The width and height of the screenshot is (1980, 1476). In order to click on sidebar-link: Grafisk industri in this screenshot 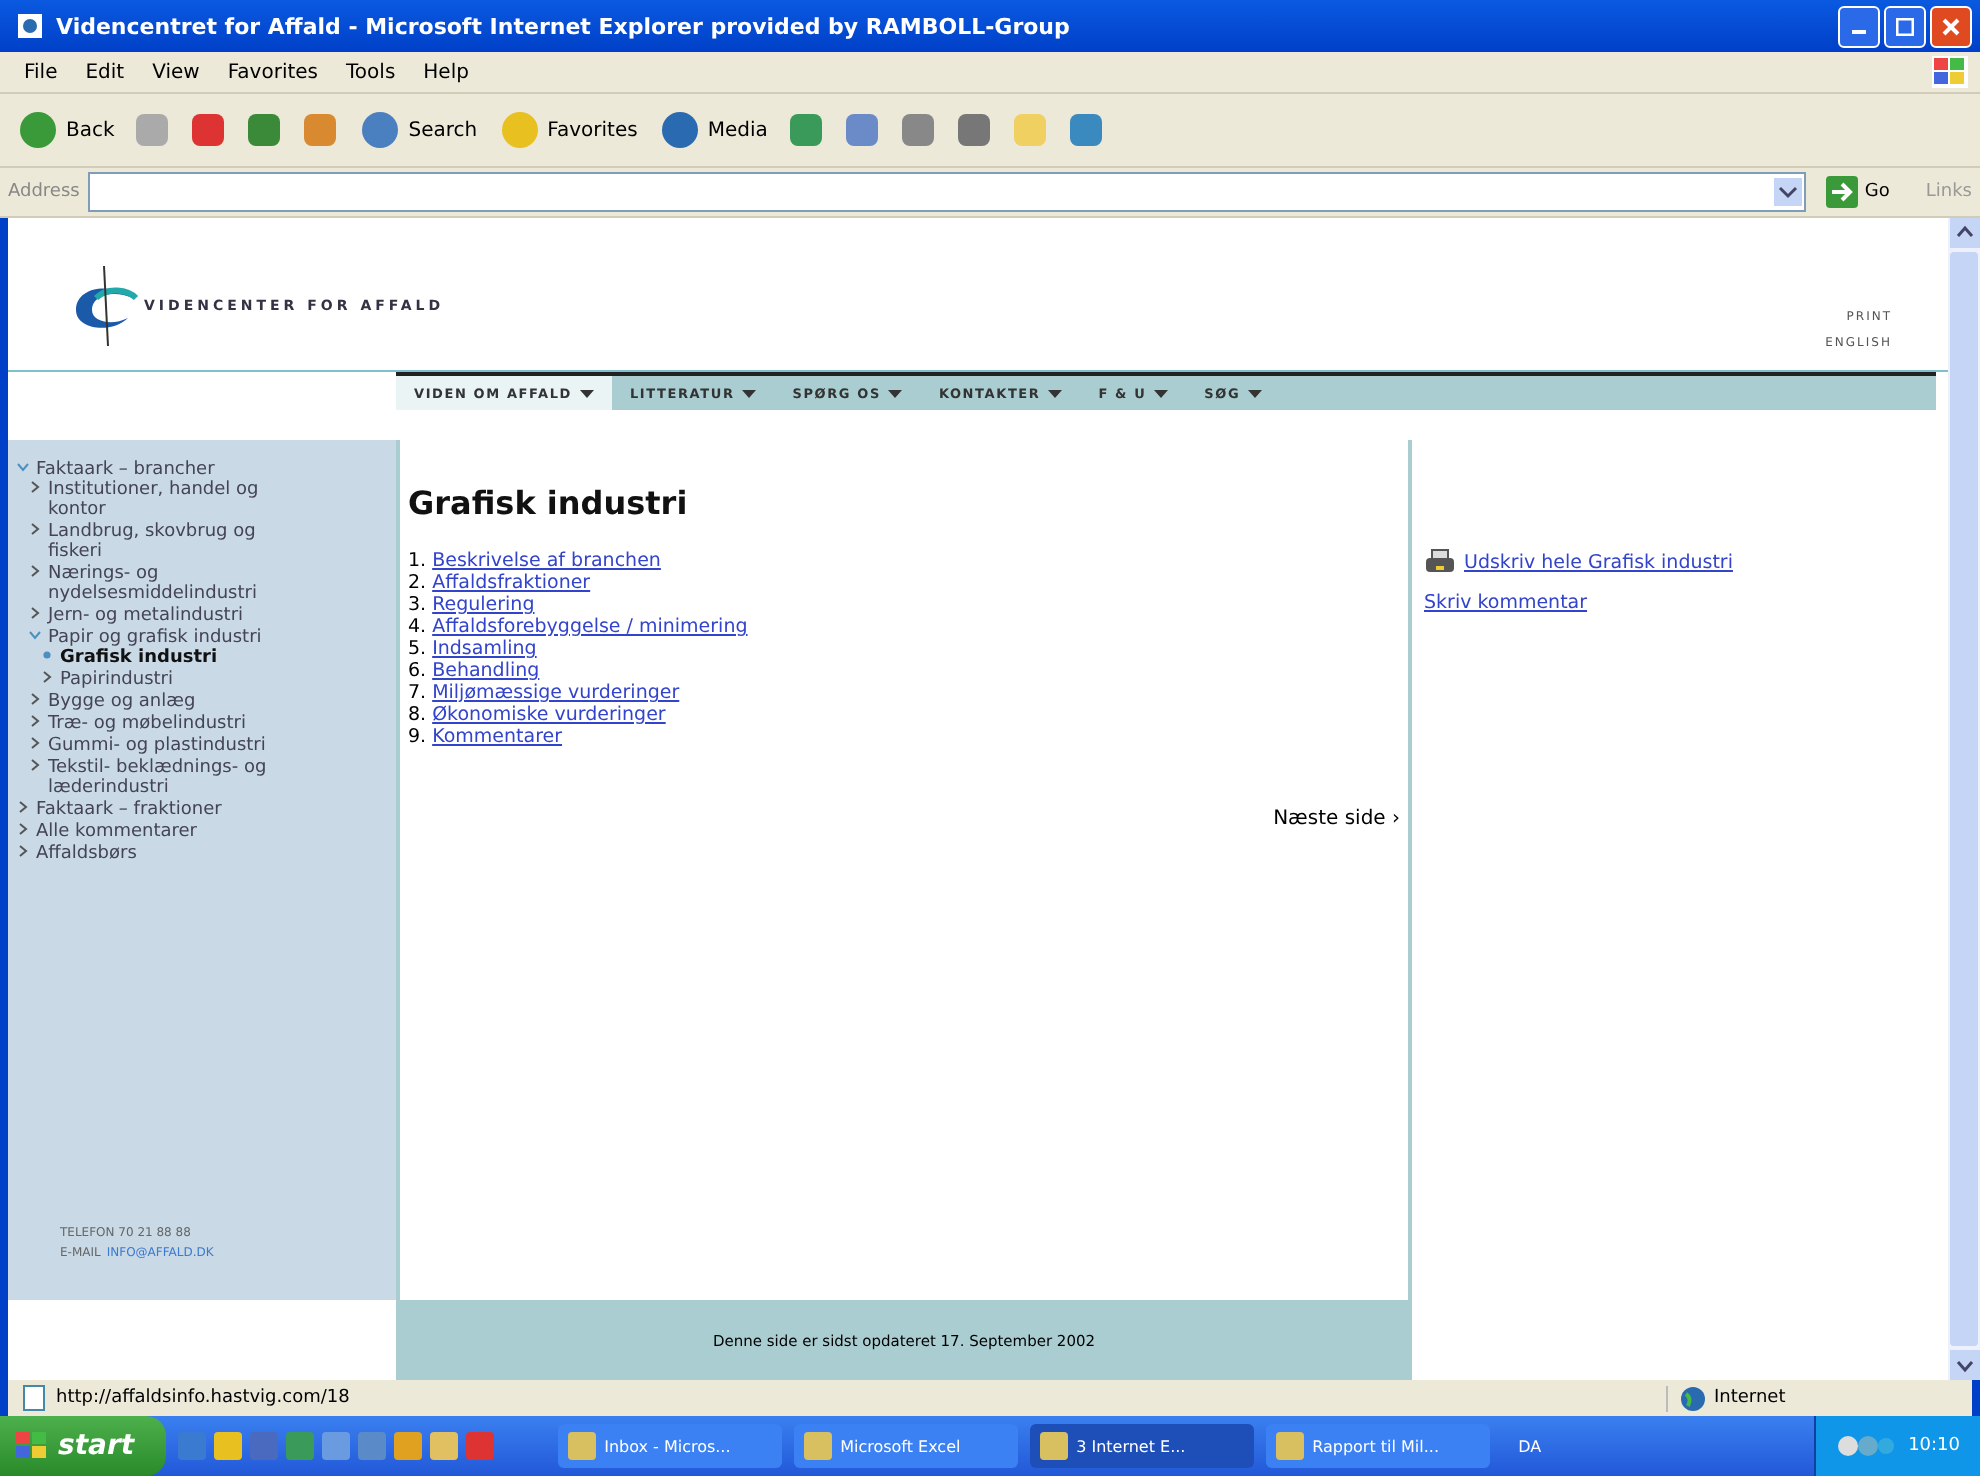, I will do `click(139, 658)`.